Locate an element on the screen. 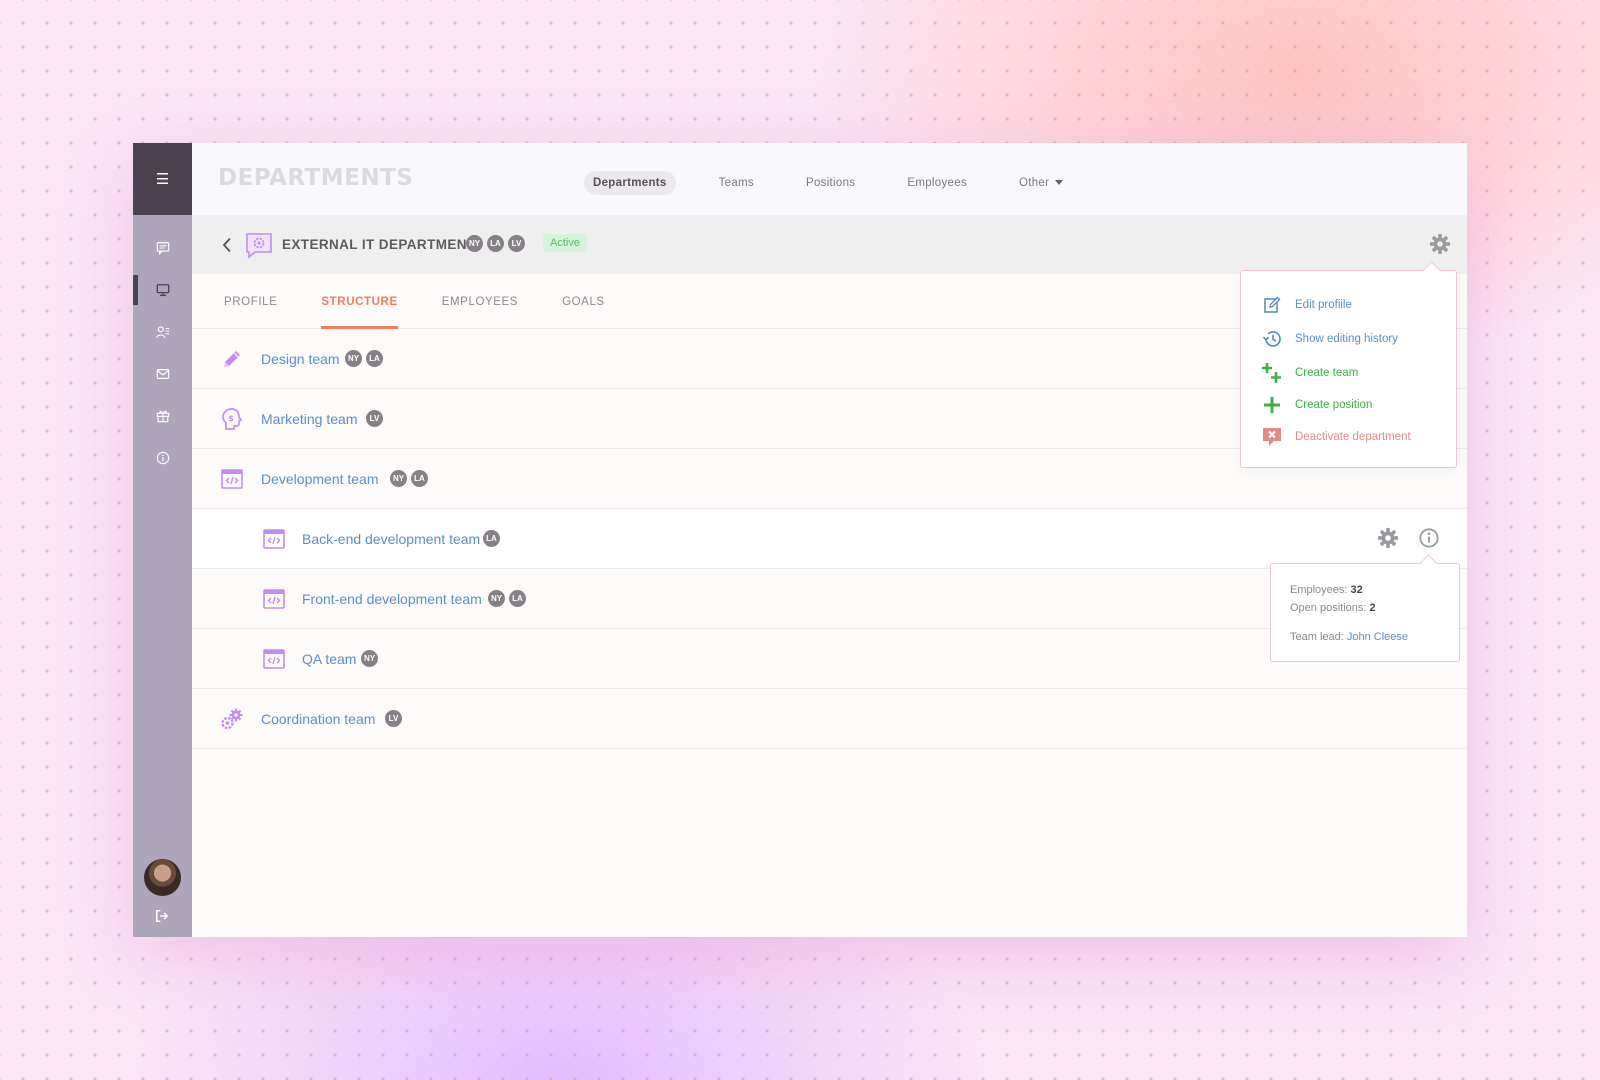  add-multiple-icon is located at coordinates (1272, 373).